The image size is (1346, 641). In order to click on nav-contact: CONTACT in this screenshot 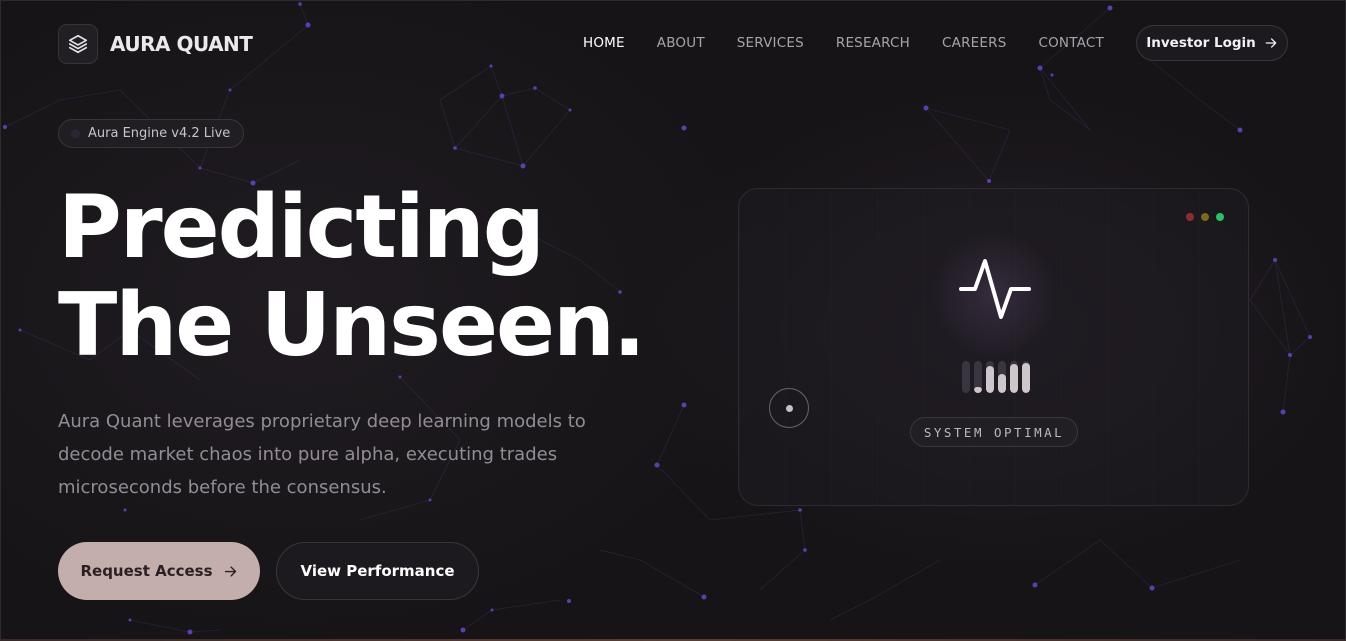, I will do `click(1070, 43)`.